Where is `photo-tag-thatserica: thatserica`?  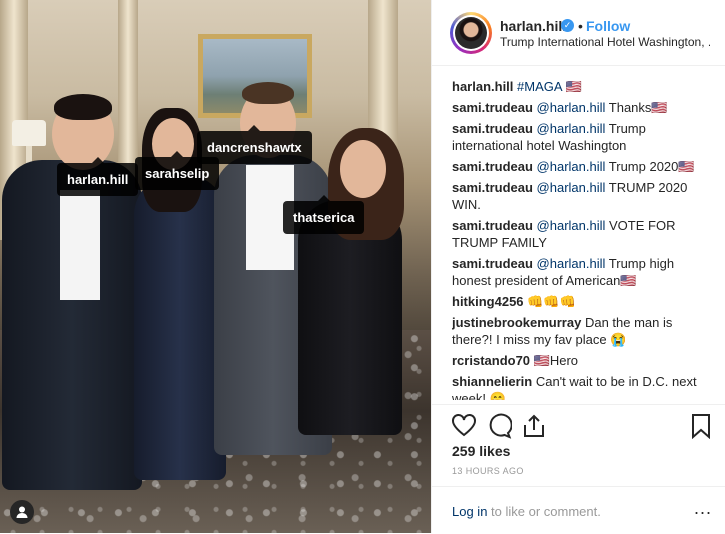 photo-tag-thatserica: thatserica is located at coordinates (324, 214).